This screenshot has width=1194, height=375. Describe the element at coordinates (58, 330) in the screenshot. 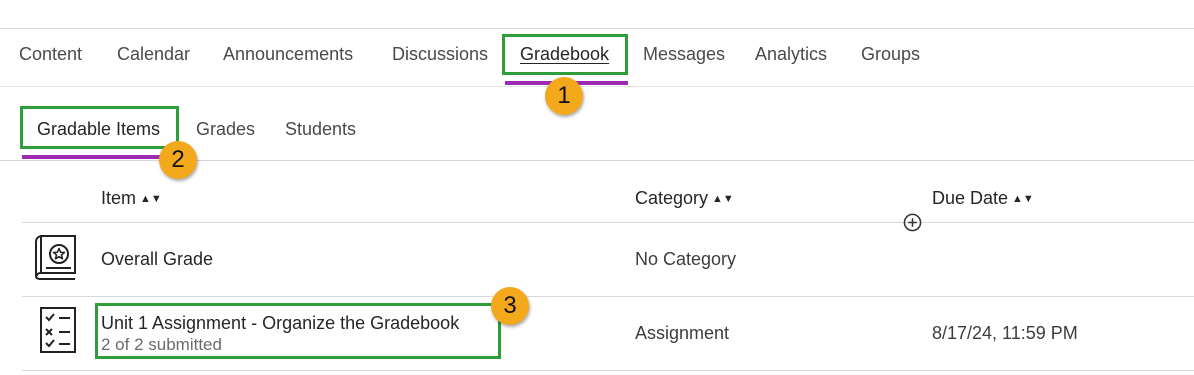

I see `assignment-checklist-icon` at that location.